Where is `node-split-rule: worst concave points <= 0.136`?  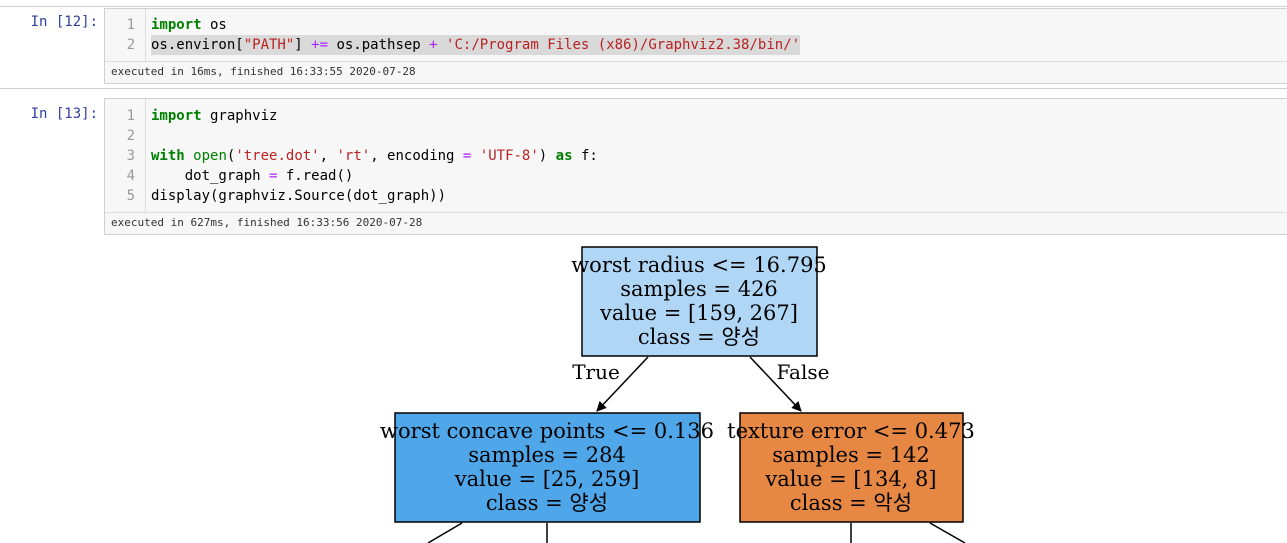 node-split-rule: worst concave points <= 0.136 is located at coordinates (547, 431).